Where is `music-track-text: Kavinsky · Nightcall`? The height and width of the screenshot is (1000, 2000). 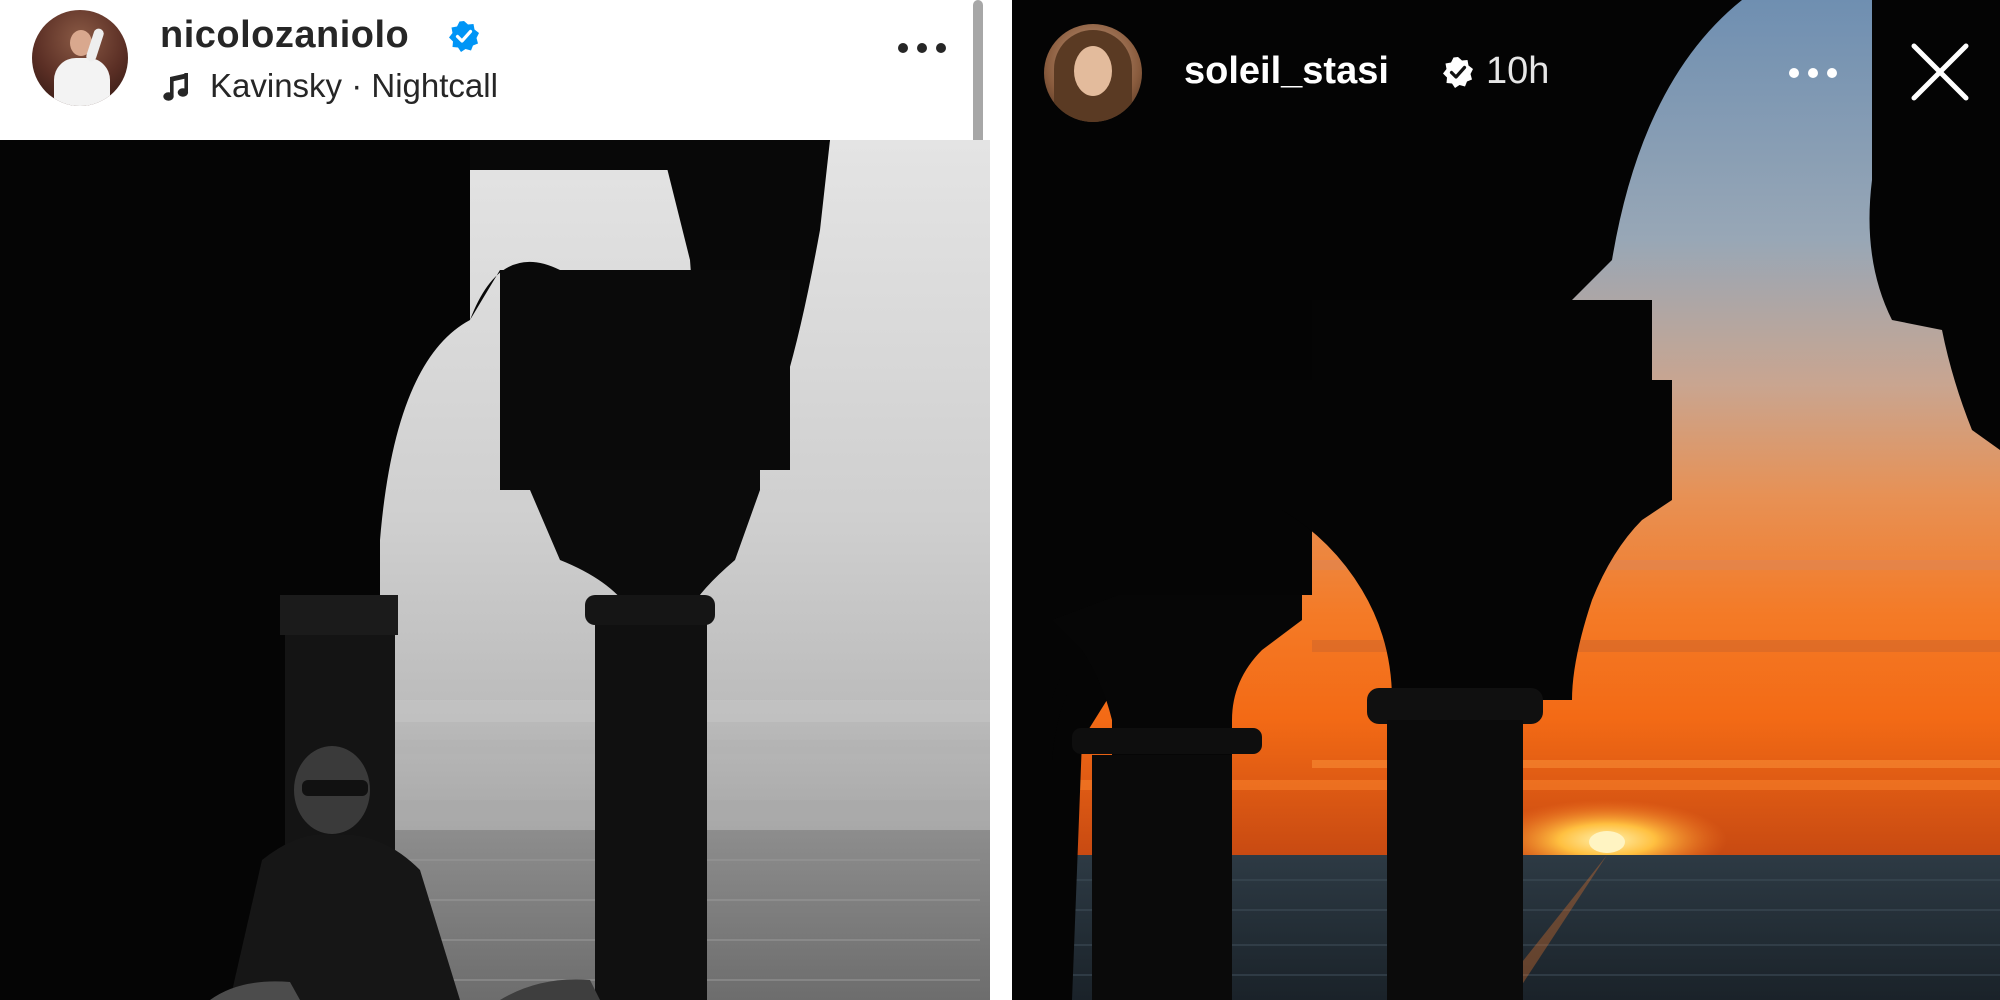 music-track-text: Kavinsky · Nightcall is located at coordinates (354, 85).